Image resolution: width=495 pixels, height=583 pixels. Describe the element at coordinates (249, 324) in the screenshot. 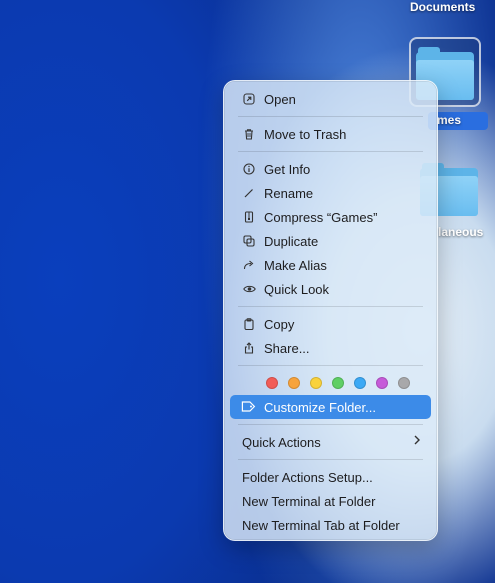

I see `clipboard-icon` at that location.